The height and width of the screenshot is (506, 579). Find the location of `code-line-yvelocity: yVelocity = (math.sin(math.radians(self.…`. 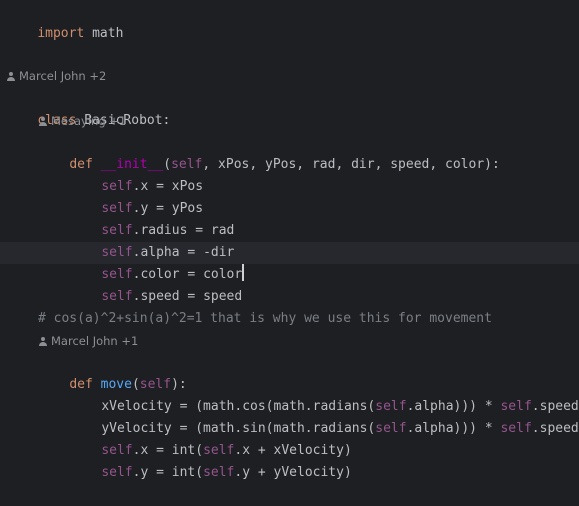

code-line-yvelocity: yVelocity = (math.sin(math.radians(self.… is located at coordinates (324, 416).